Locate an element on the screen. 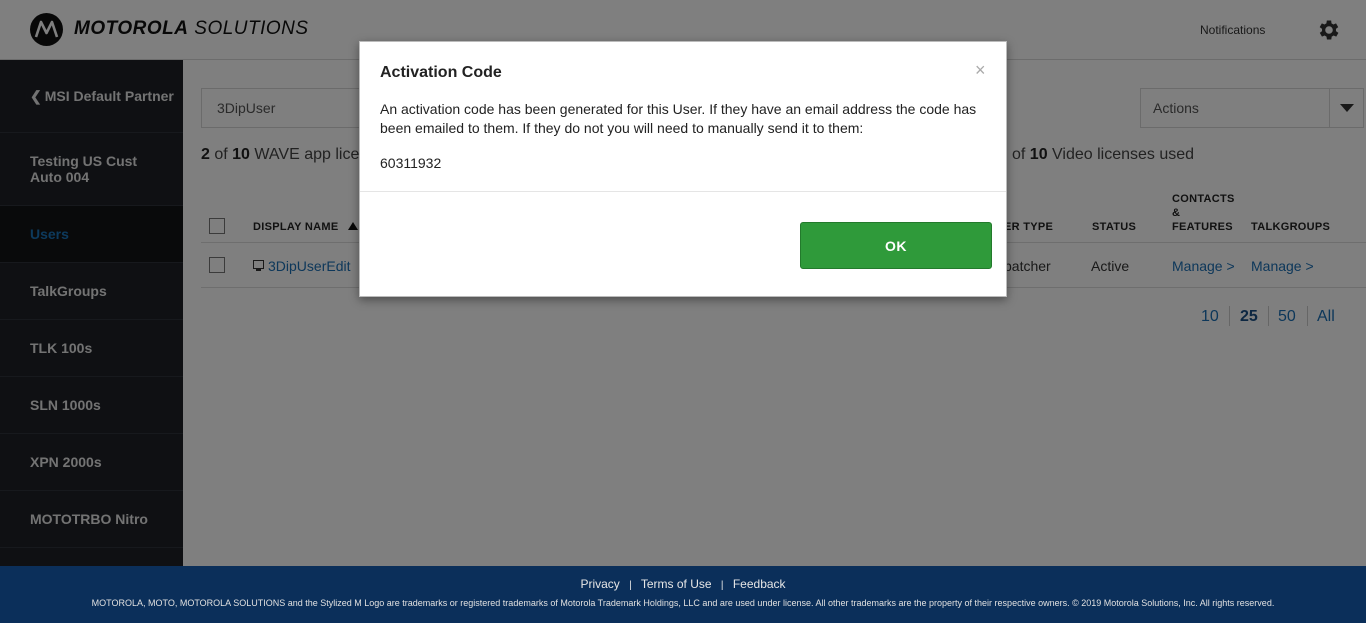 This screenshot has height=623, width=1366. terms-link: Terms of Use is located at coordinates (676, 584).